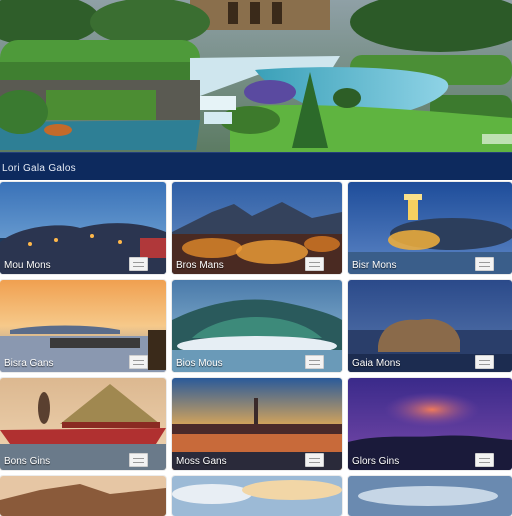  Describe the element at coordinates (257, 326) in the screenshot. I see `photo-card: Bios Mous` at that location.